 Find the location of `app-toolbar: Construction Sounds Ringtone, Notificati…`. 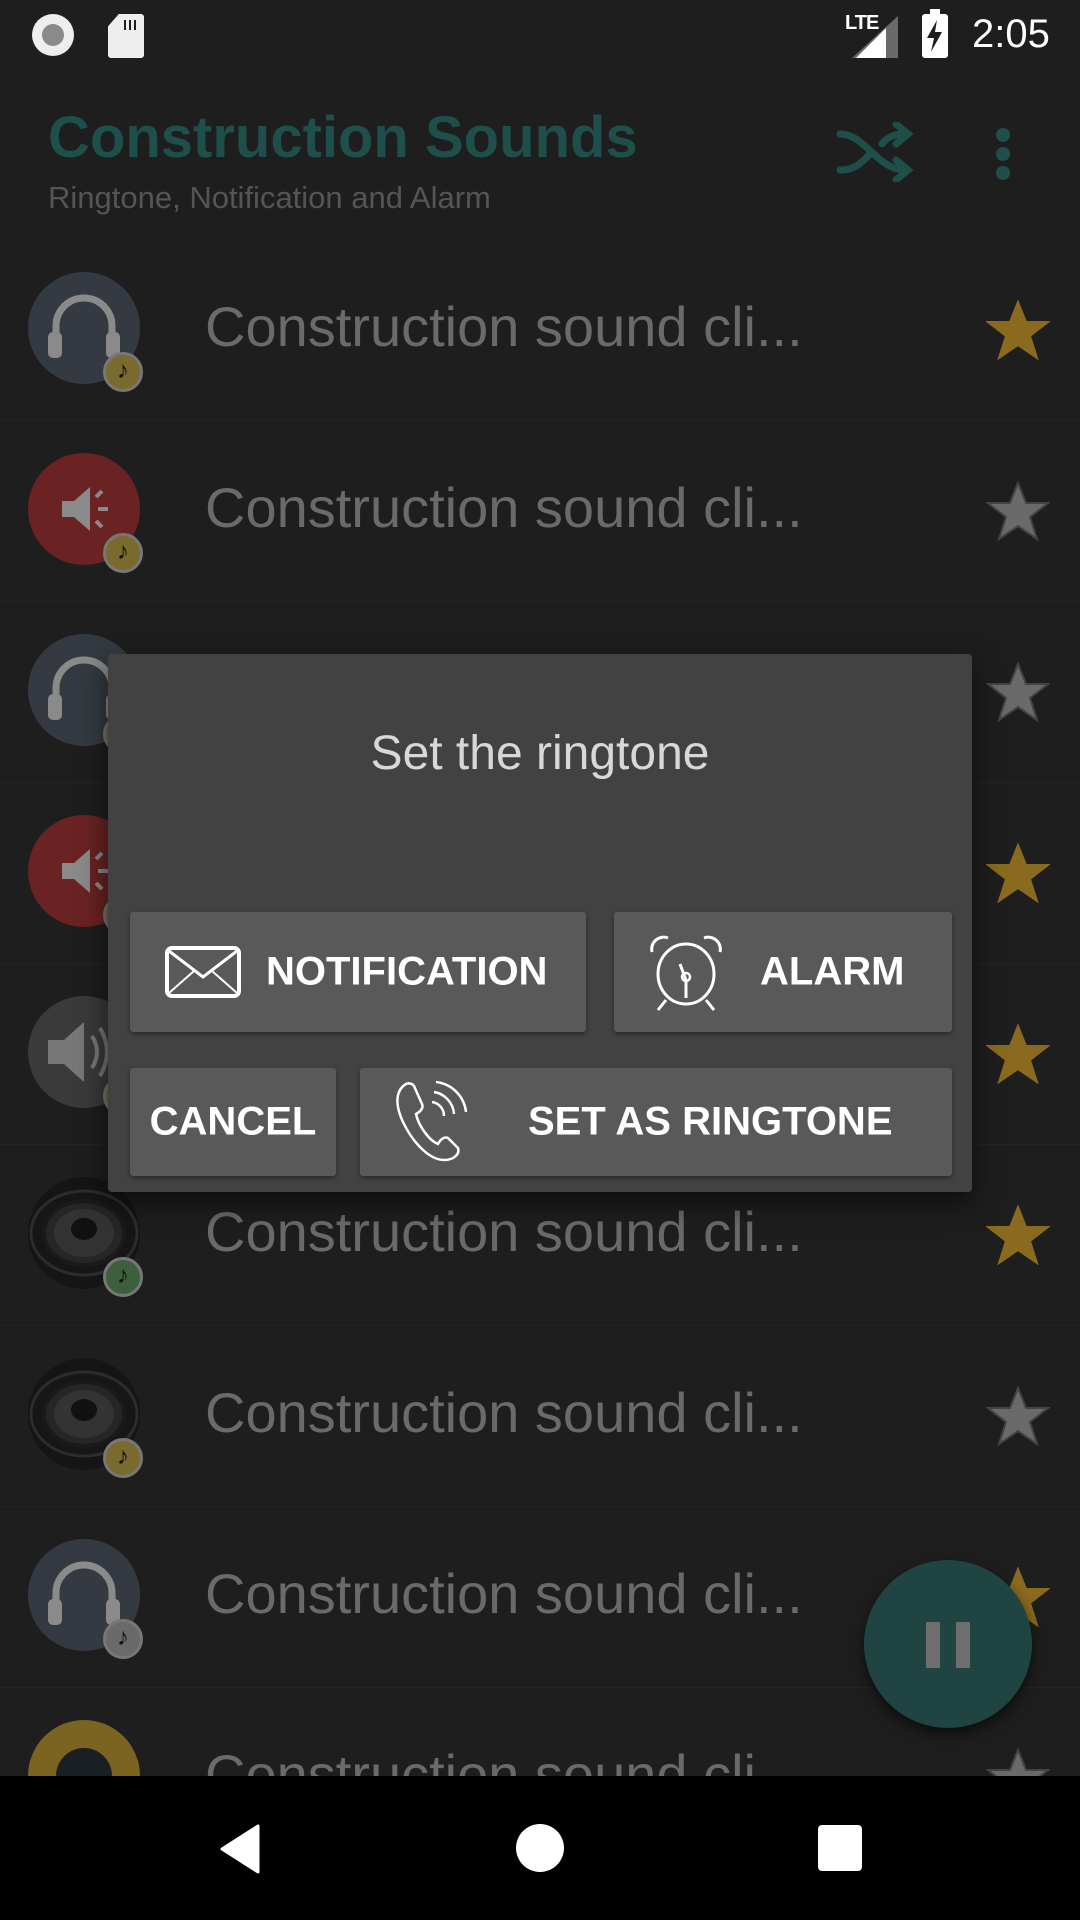

app-toolbar: Construction Sounds Ringtone, Notificati… is located at coordinates (540, 156).